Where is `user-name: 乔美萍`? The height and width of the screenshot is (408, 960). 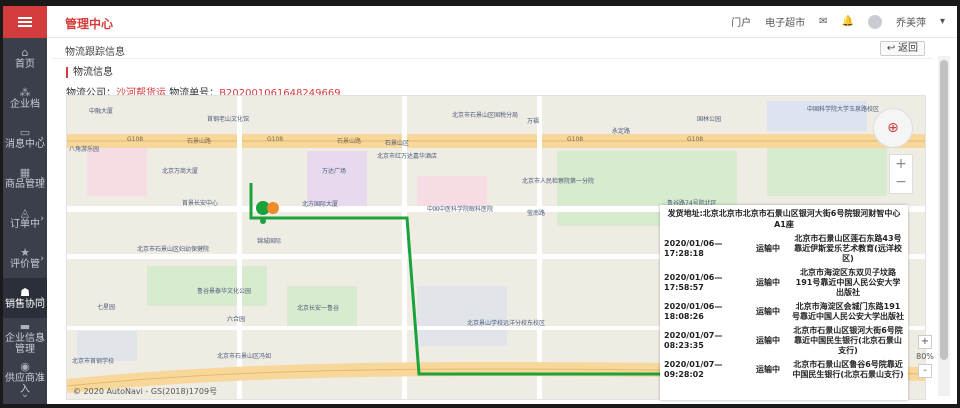 user-name: 乔美萍 is located at coordinates (911, 21).